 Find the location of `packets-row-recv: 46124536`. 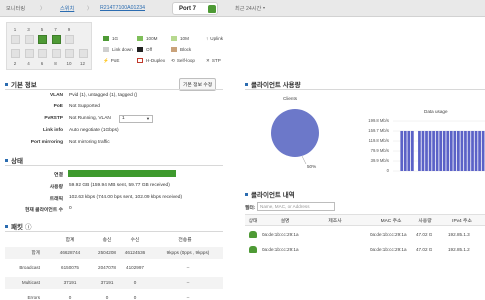

packets-row-recv: 46124536 is located at coordinates (135, 252).